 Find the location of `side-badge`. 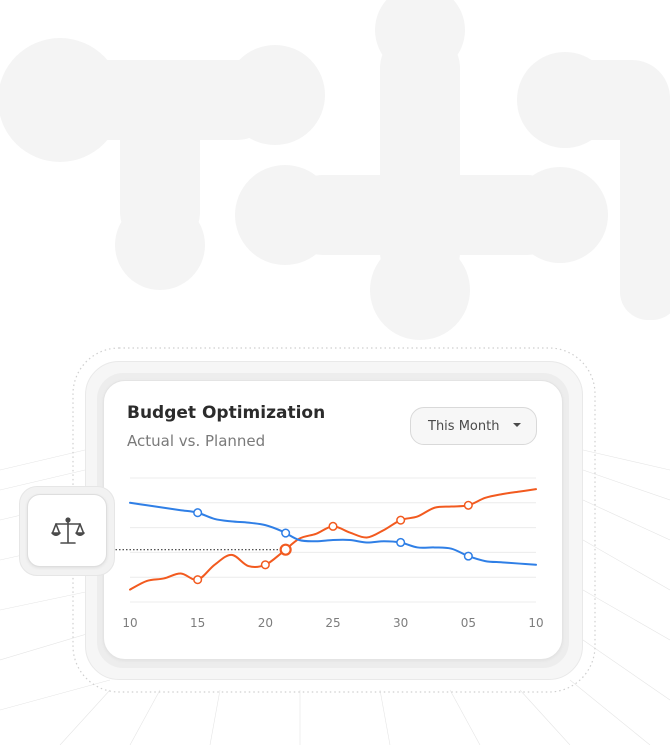

side-badge is located at coordinates (67, 530).